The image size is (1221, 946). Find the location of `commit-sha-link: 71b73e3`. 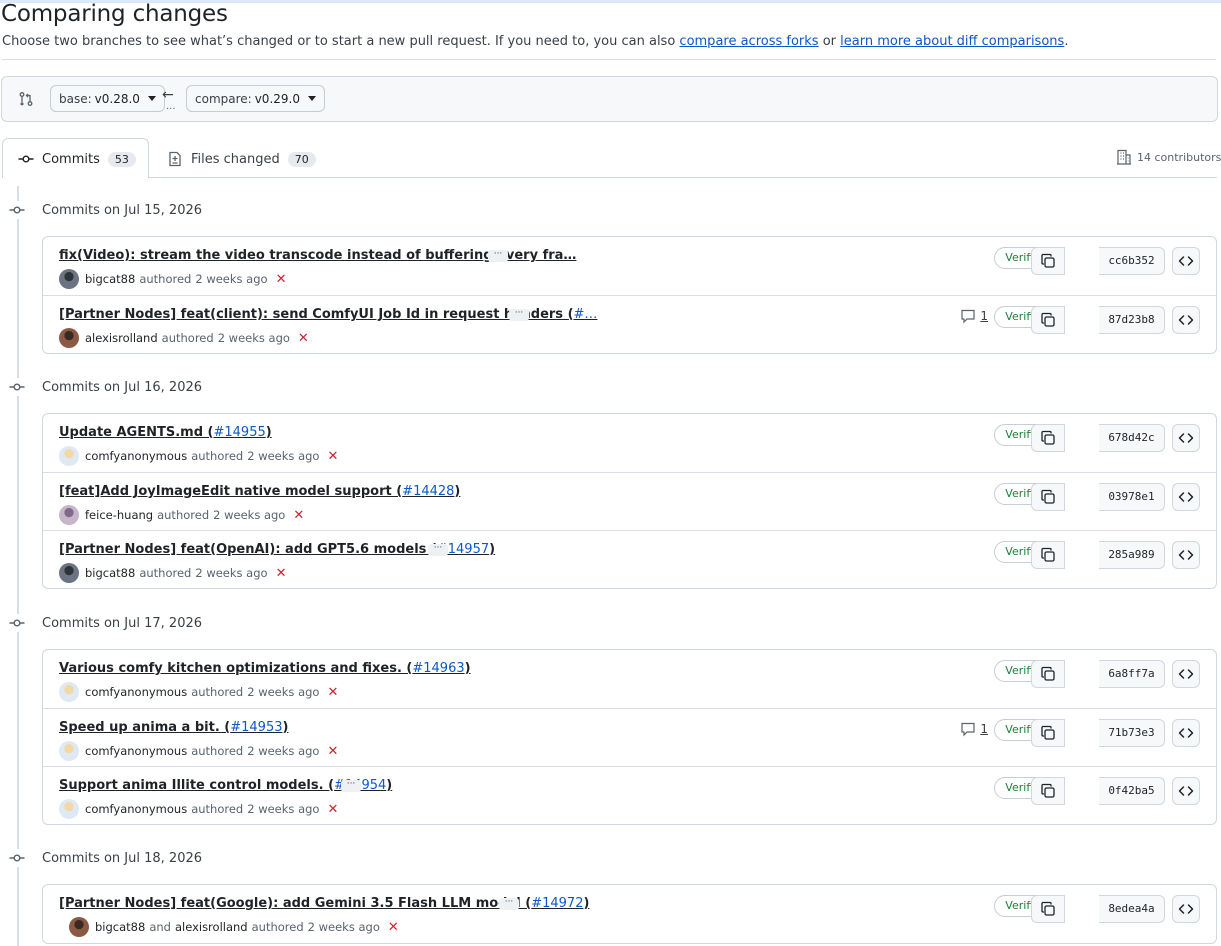

commit-sha-link: 71b73e3 is located at coordinates (1132, 733).